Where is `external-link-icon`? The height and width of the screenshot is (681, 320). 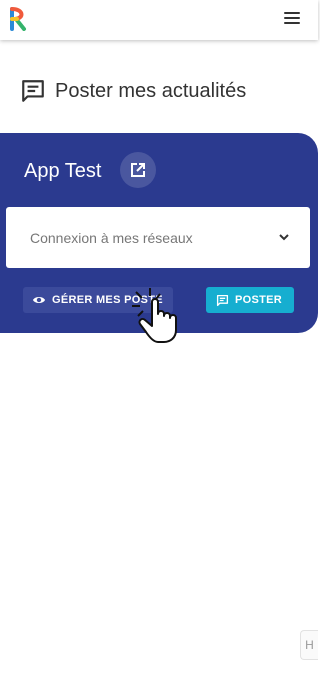 external-link-icon is located at coordinates (138, 170).